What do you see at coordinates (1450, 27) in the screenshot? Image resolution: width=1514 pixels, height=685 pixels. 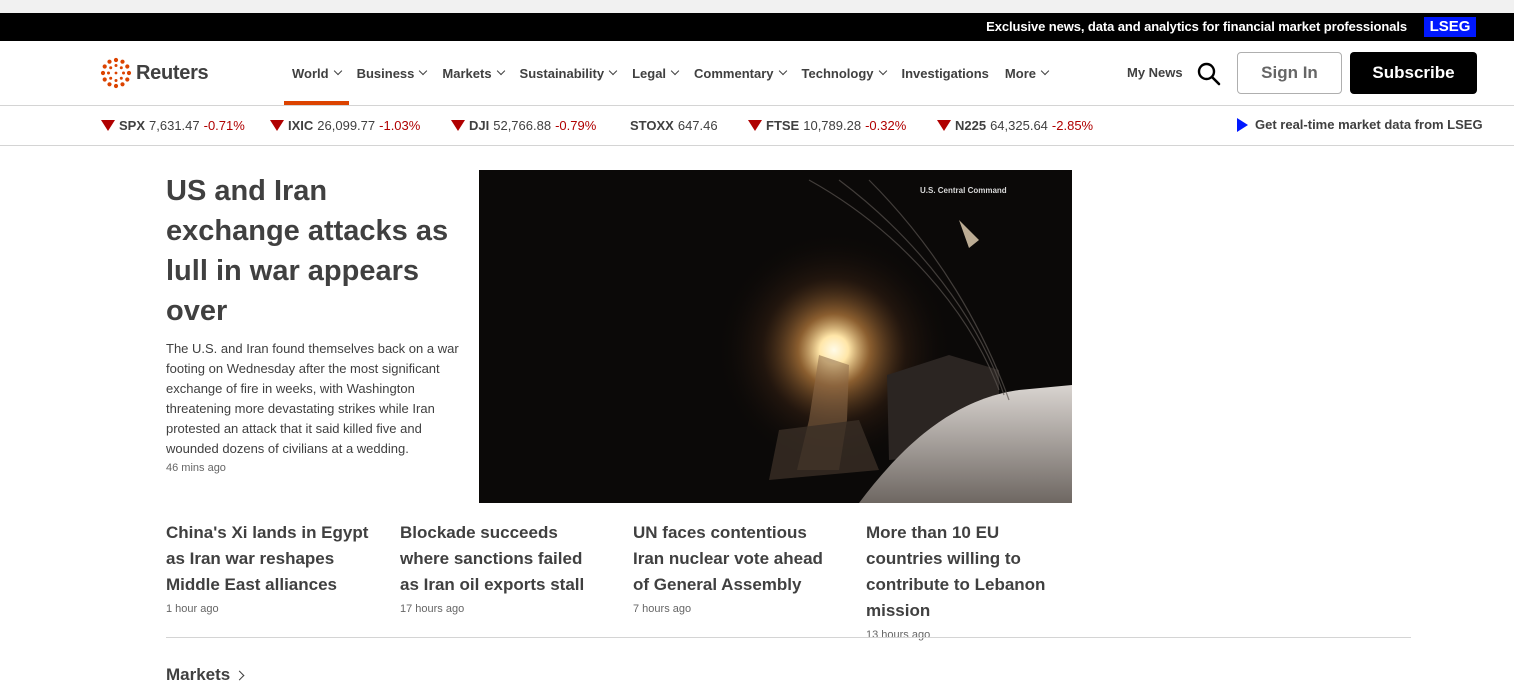 I see `lseg-badge: LSEG` at bounding box center [1450, 27].